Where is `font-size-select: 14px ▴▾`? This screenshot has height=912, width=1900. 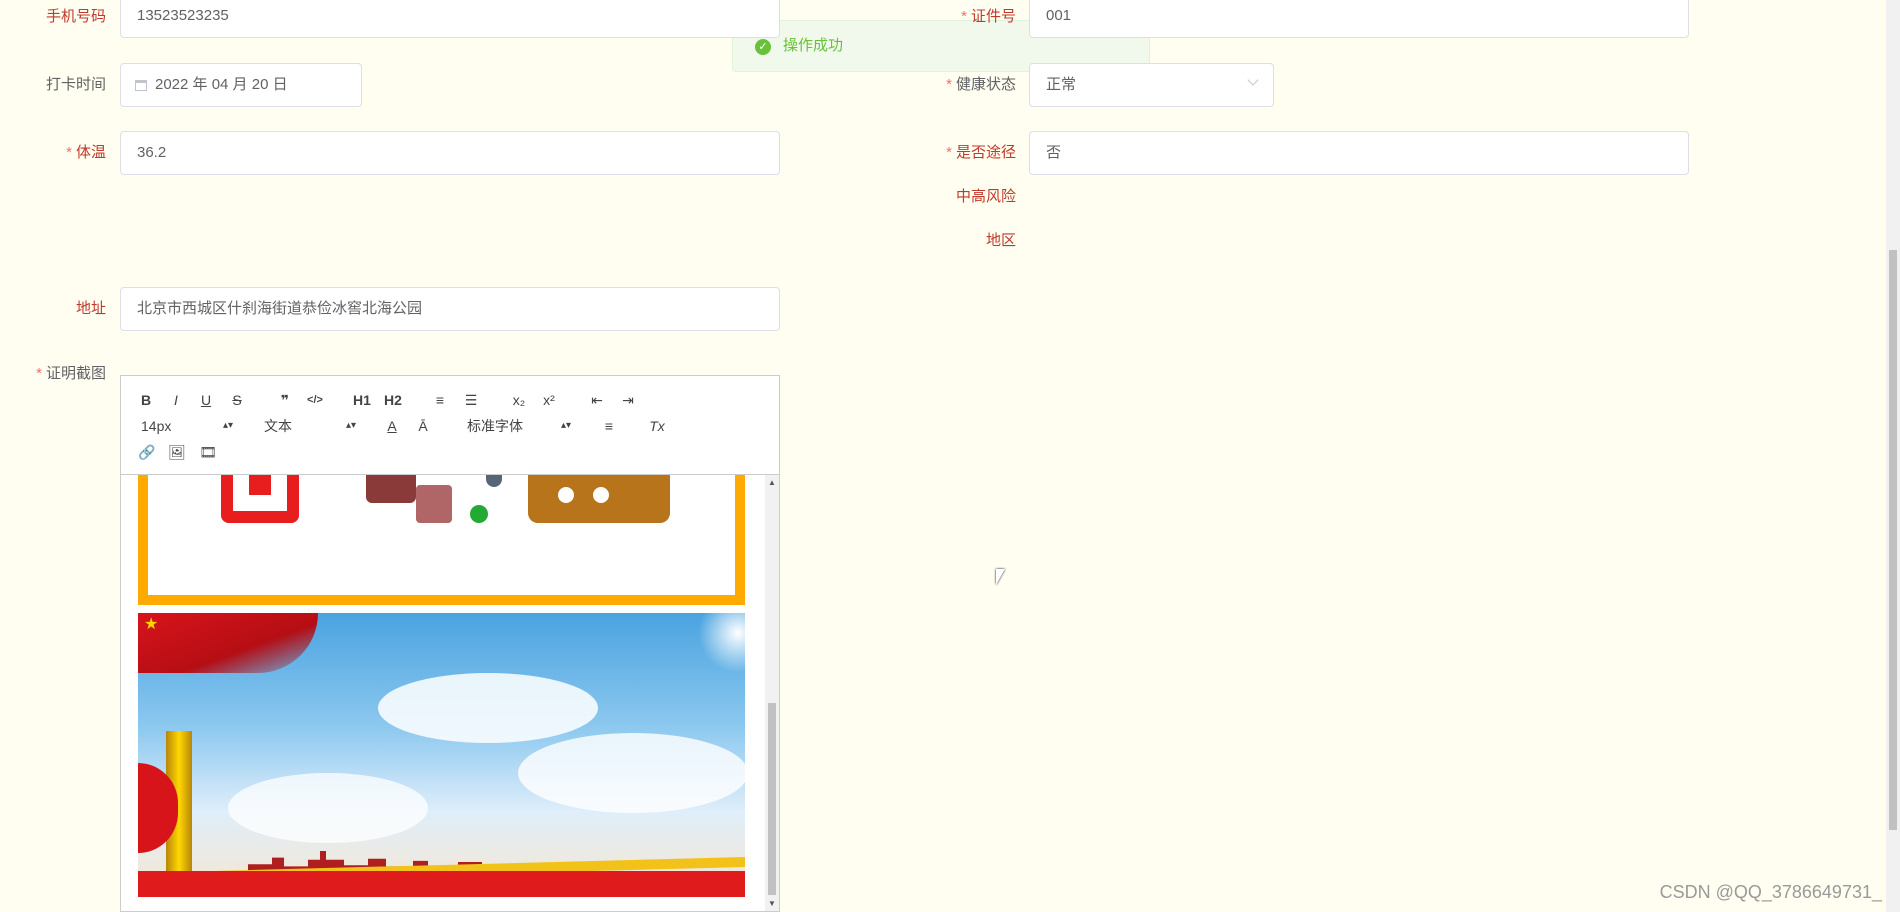 font-size-select: 14px ▴▾ is located at coordinates (187, 426).